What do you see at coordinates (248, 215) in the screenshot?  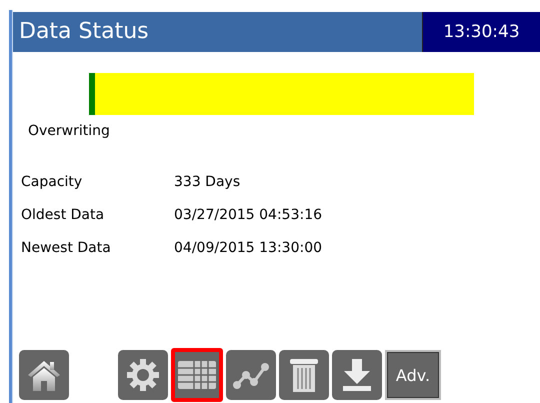 I see `detail-value: 03/27/2015 04:53:16` at bounding box center [248, 215].